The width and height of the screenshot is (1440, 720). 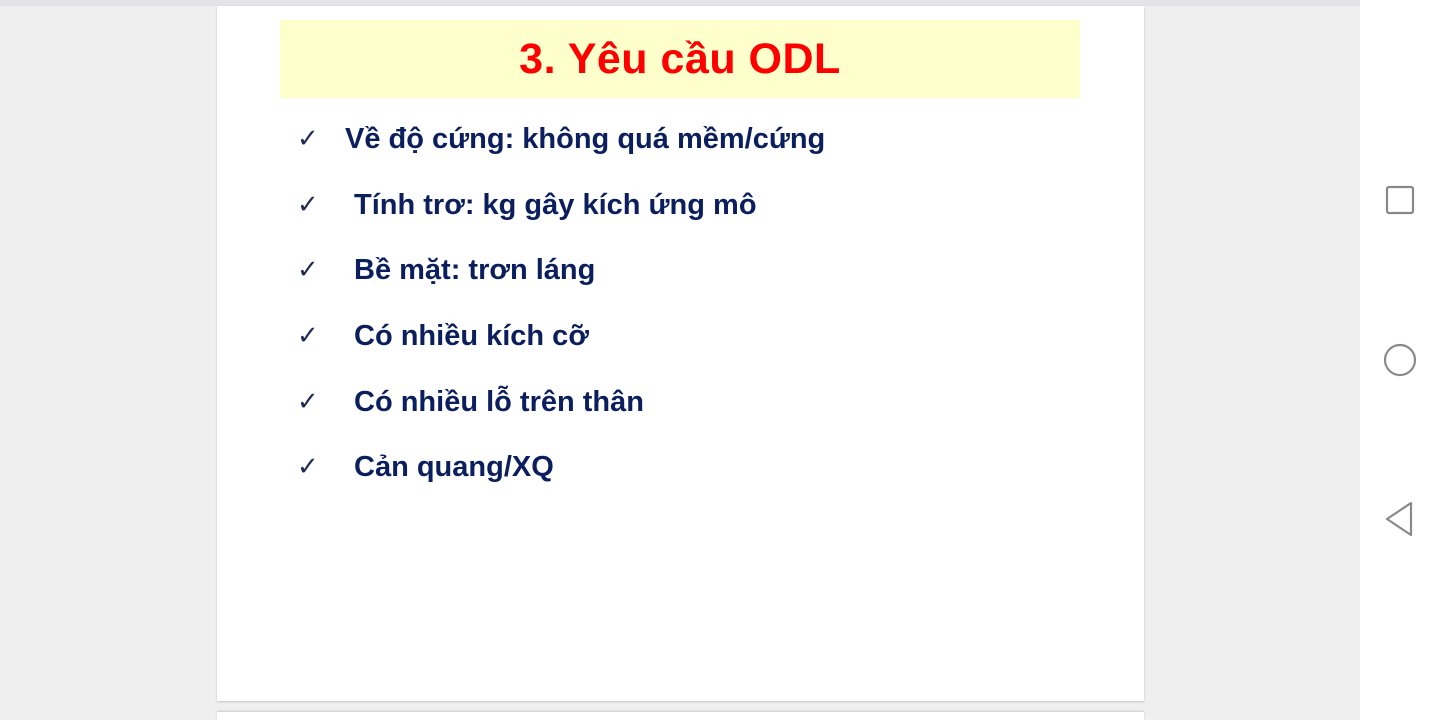 What do you see at coordinates (499, 401) in the screenshot?
I see `bullet-text: Có nhiều lỗ trên thân` at bounding box center [499, 401].